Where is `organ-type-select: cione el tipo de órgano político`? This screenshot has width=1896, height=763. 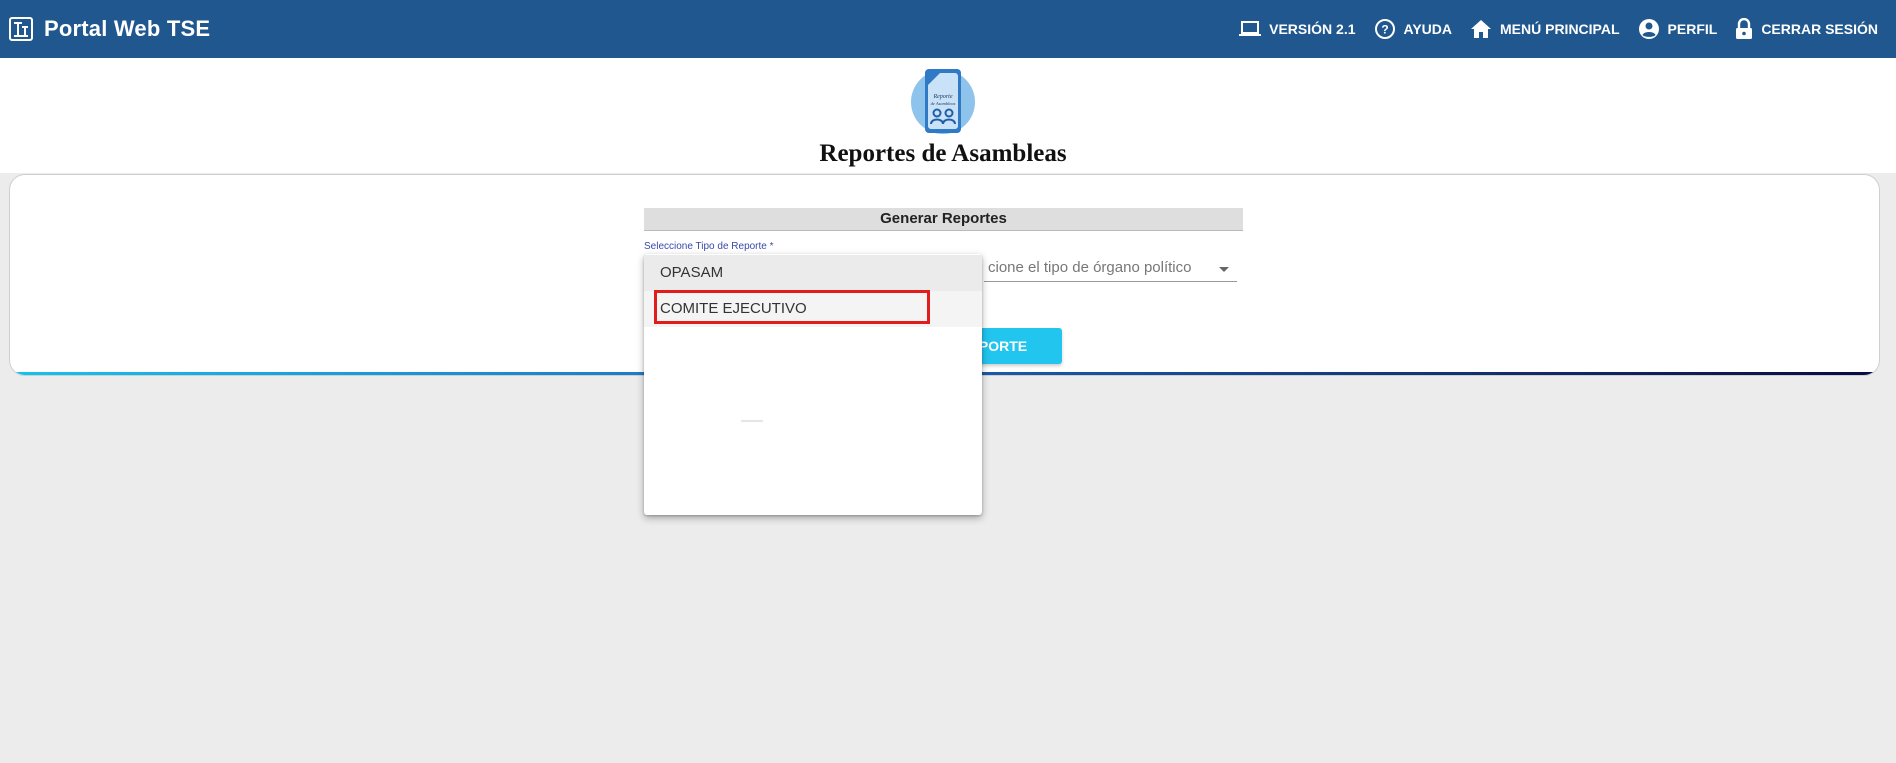 organ-type-select: cione el tipo de órgano político is located at coordinates (1110, 269).